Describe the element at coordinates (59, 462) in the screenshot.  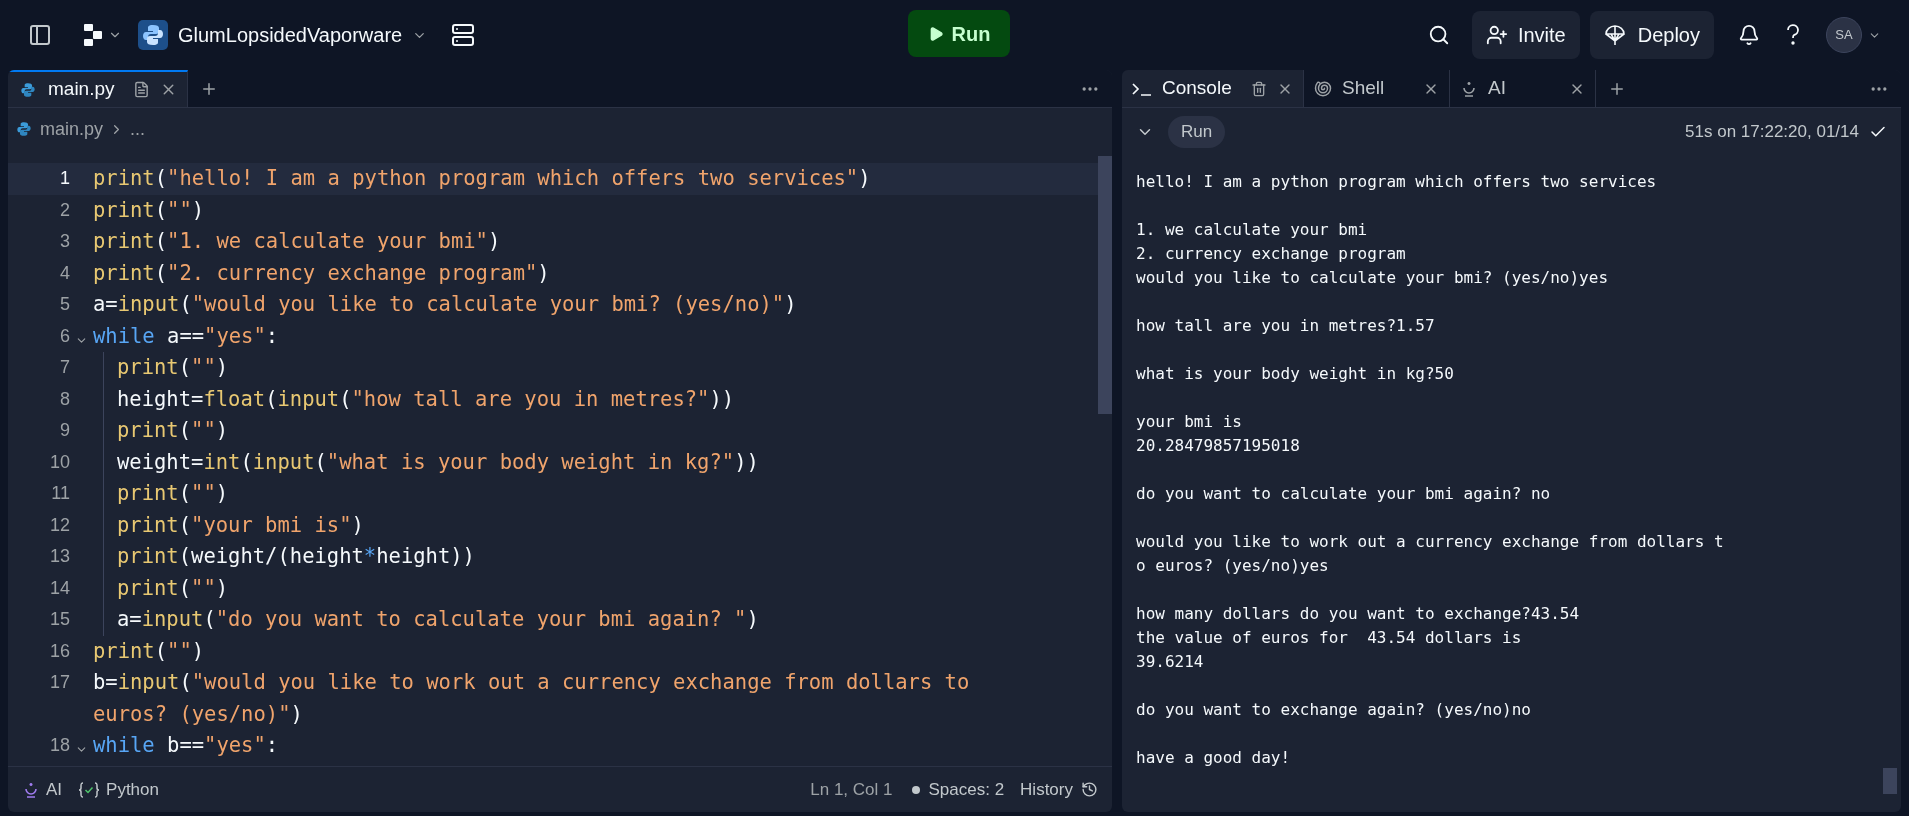
I see `line-number: 10` at that location.